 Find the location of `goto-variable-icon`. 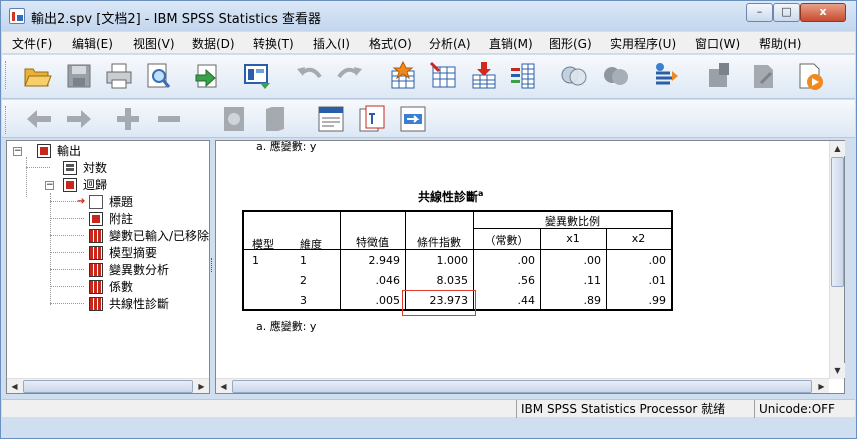

goto-variable-icon is located at coordinates (484, 76).